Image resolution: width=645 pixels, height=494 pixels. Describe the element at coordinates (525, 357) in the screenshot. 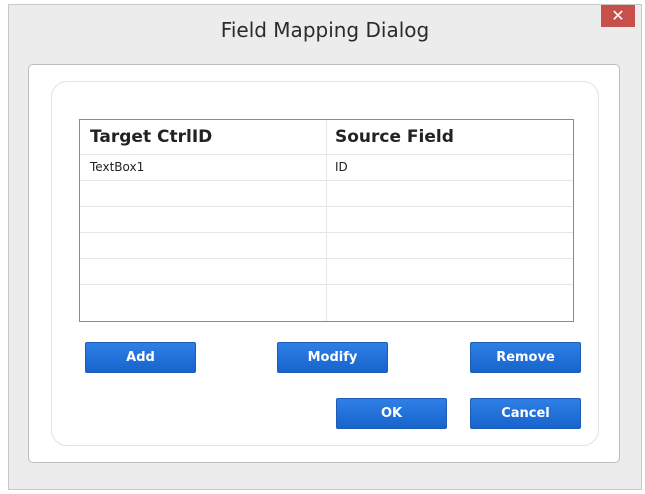

I see `remove-button: Remove` at that location.